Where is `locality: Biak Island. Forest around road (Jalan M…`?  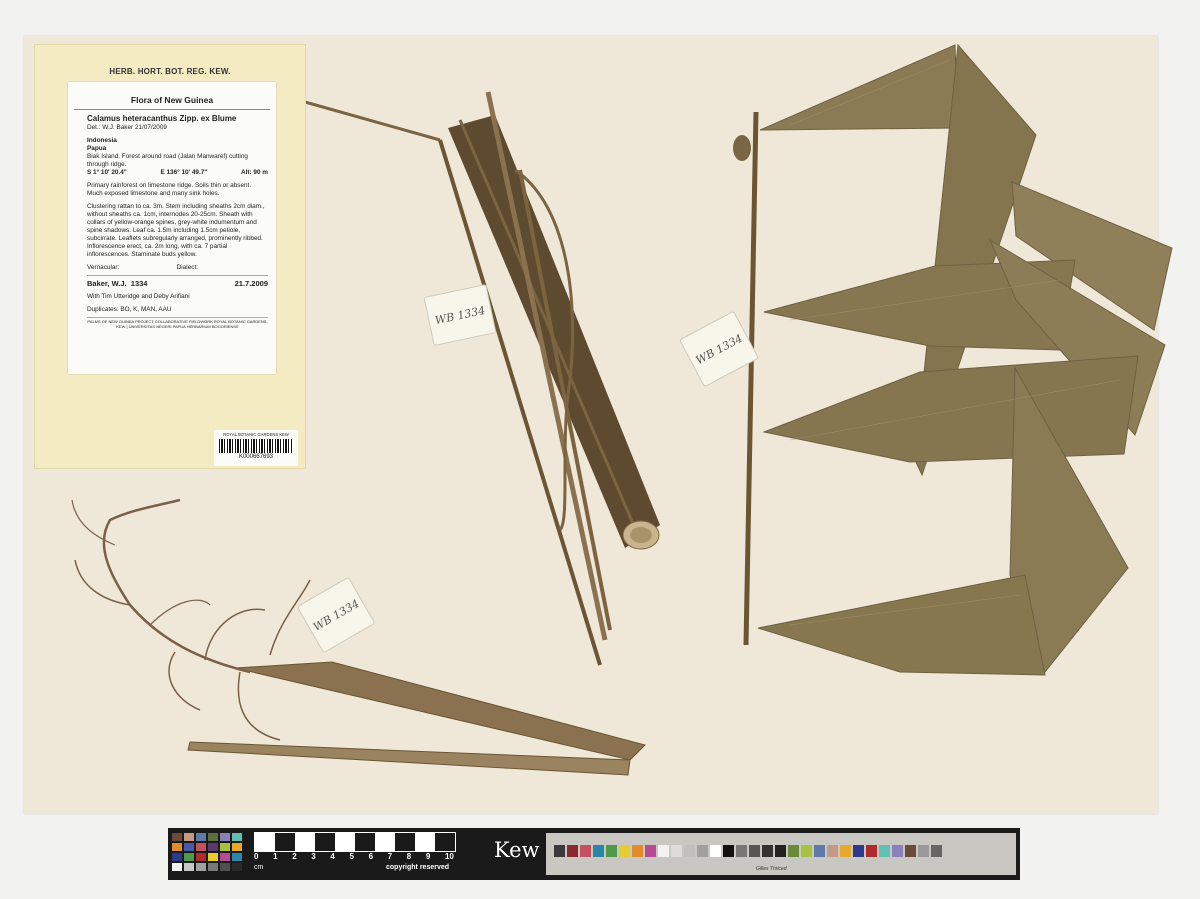 locality: Biak Island. Forest around road (Jalan M… is located at coordinates (167, 160).